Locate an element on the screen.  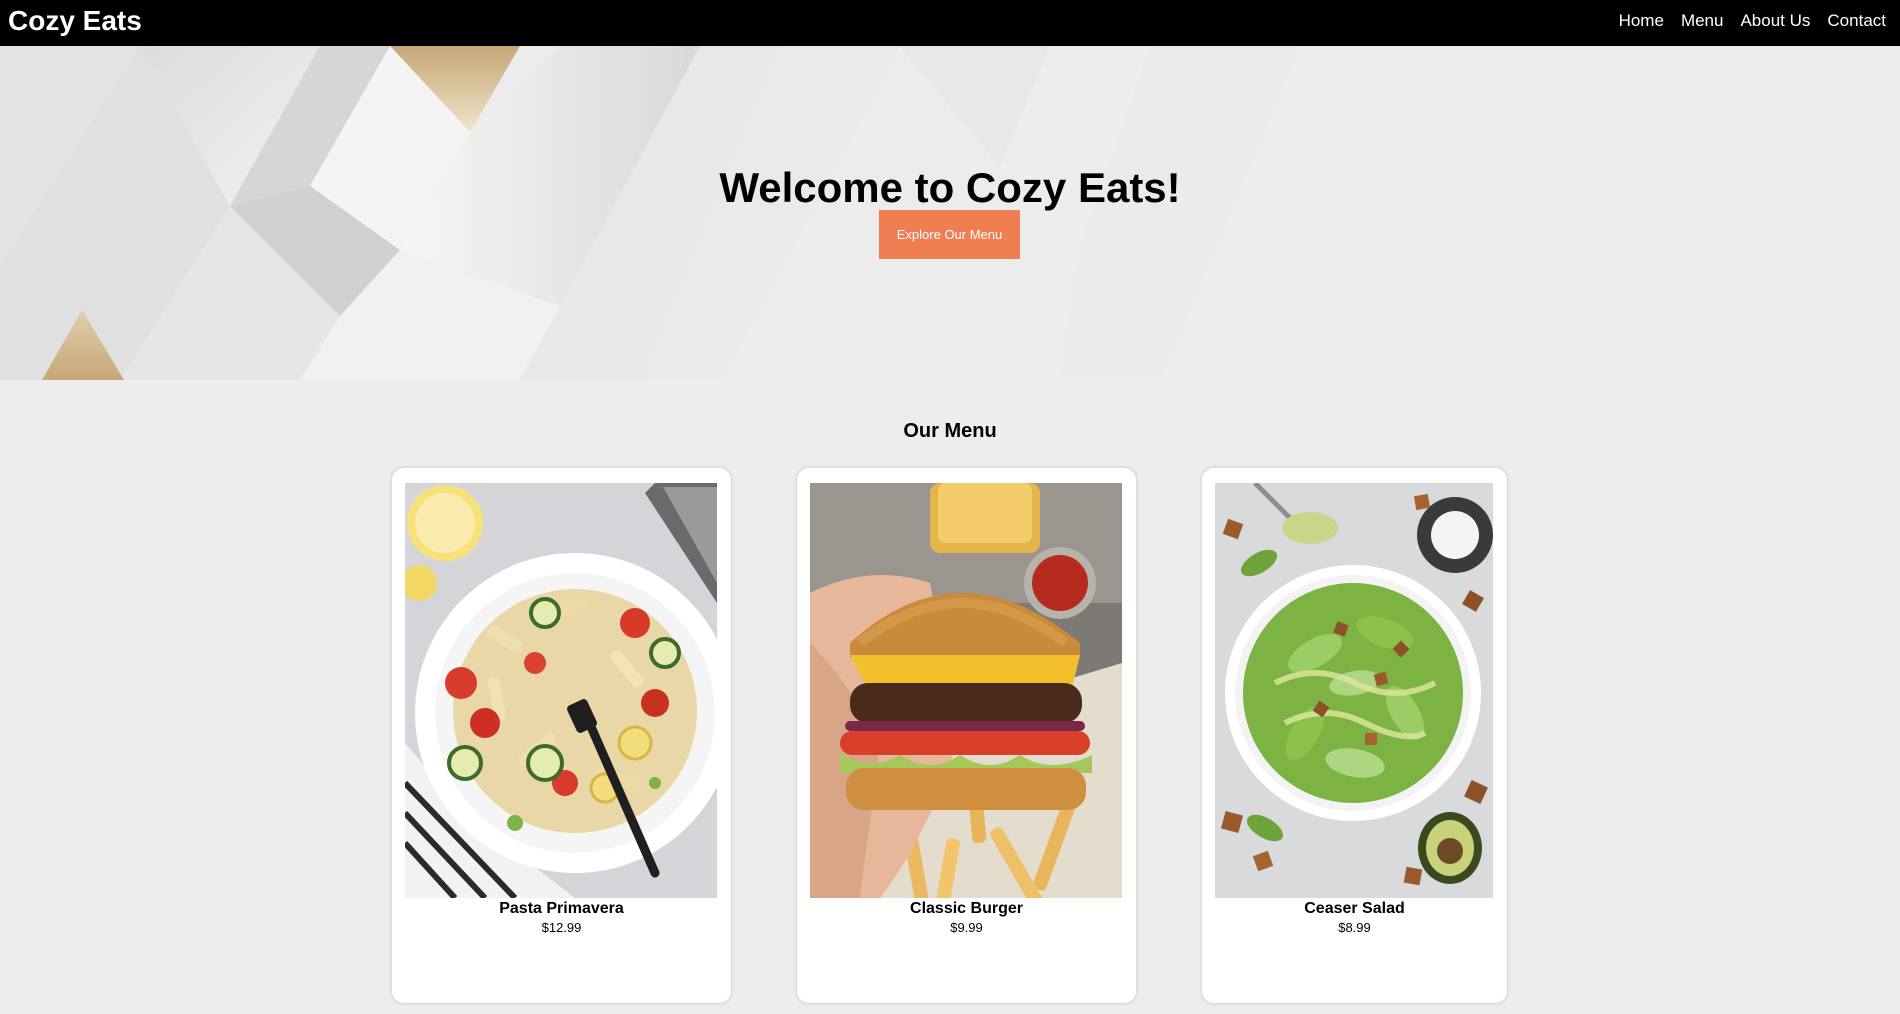
menu-card-salad: Ceaser Salad $8.99 is located at coordinates (1354, 735).